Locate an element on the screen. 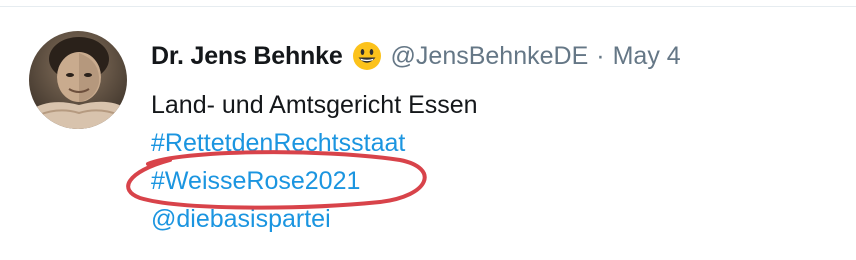 Image resolution: width=856 pixels, height=260 pixels. avatar-photo is located at coordinates (78, 80).